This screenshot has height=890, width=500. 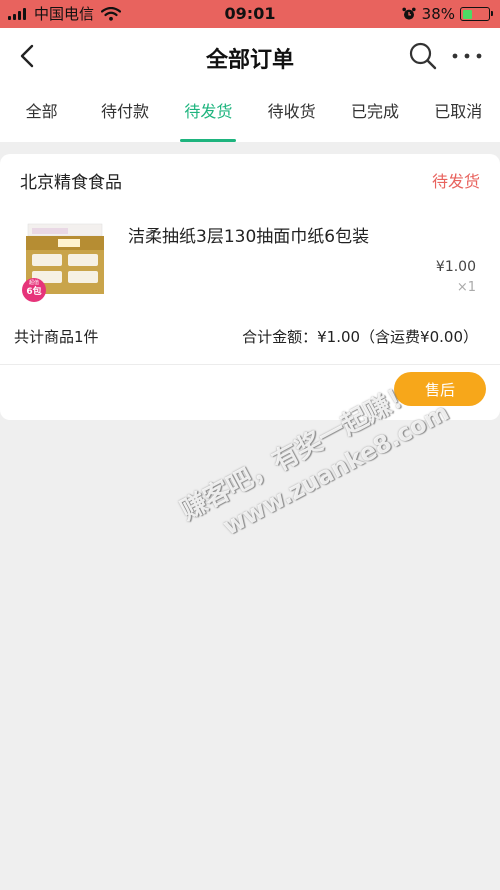 What do you see at coordinates (34, 282) in the screenshot?
I see `badge-small-label: 超值` at bounding box center [34, 282].